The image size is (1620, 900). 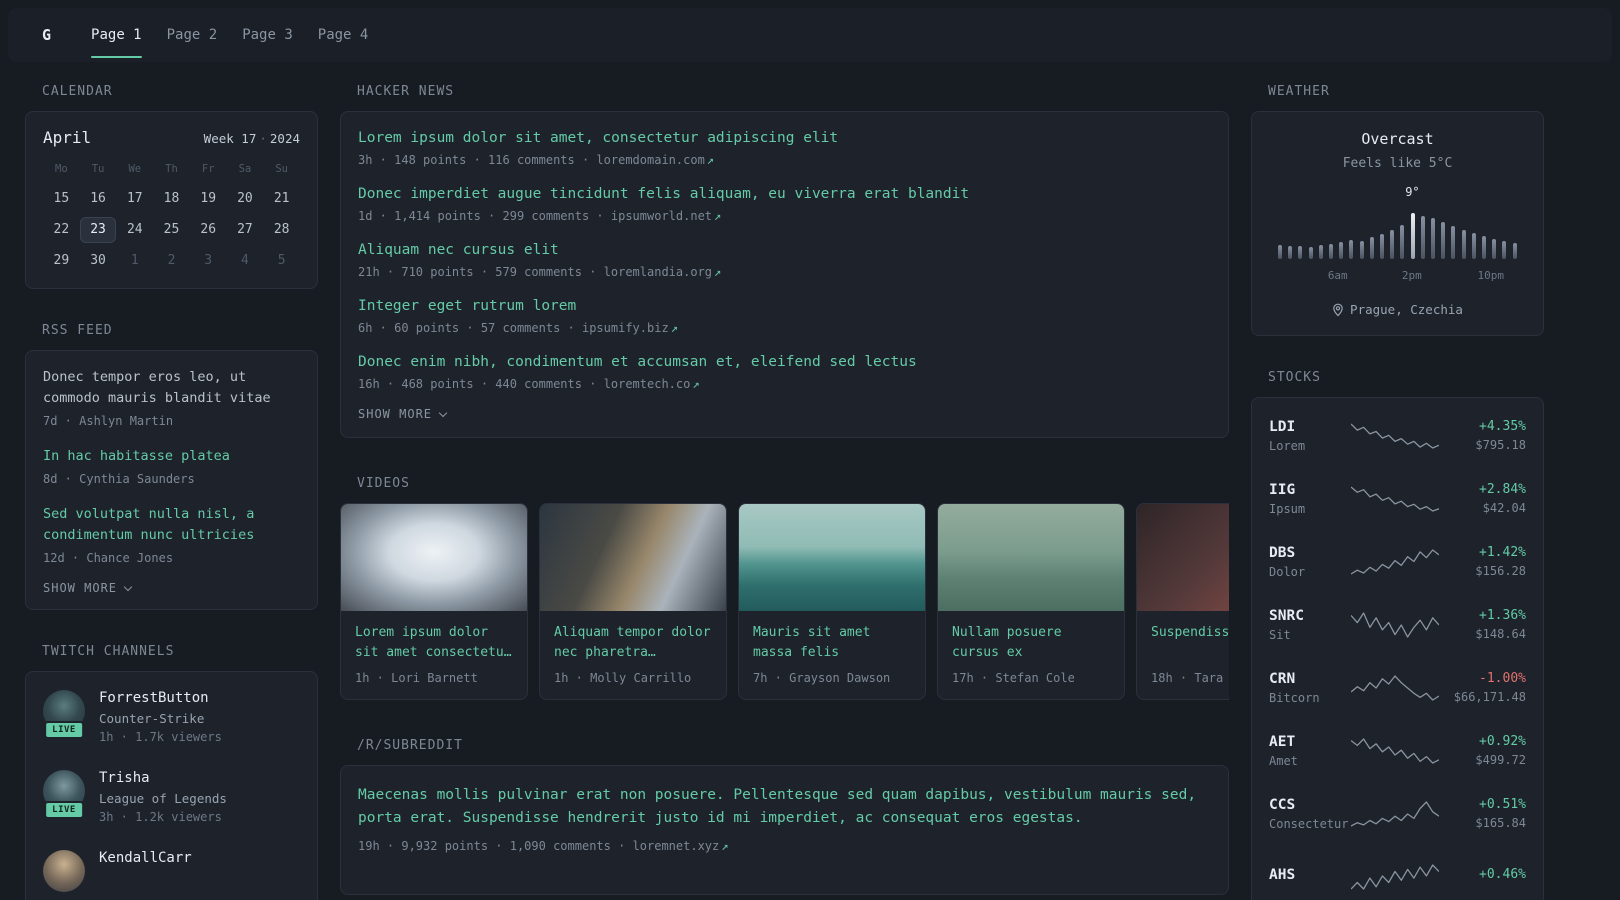 I want to click on reddit-post-source-link: loremnet.xyz ↗, so click(x=681, y=846).